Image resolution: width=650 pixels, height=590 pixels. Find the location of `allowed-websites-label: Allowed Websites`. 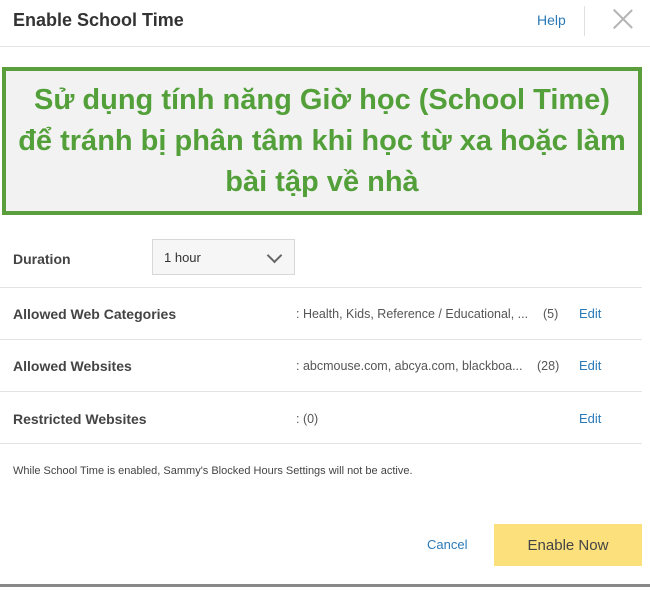

allowed-websites-label: Allowed Websites is located at coordinates (72, 366).